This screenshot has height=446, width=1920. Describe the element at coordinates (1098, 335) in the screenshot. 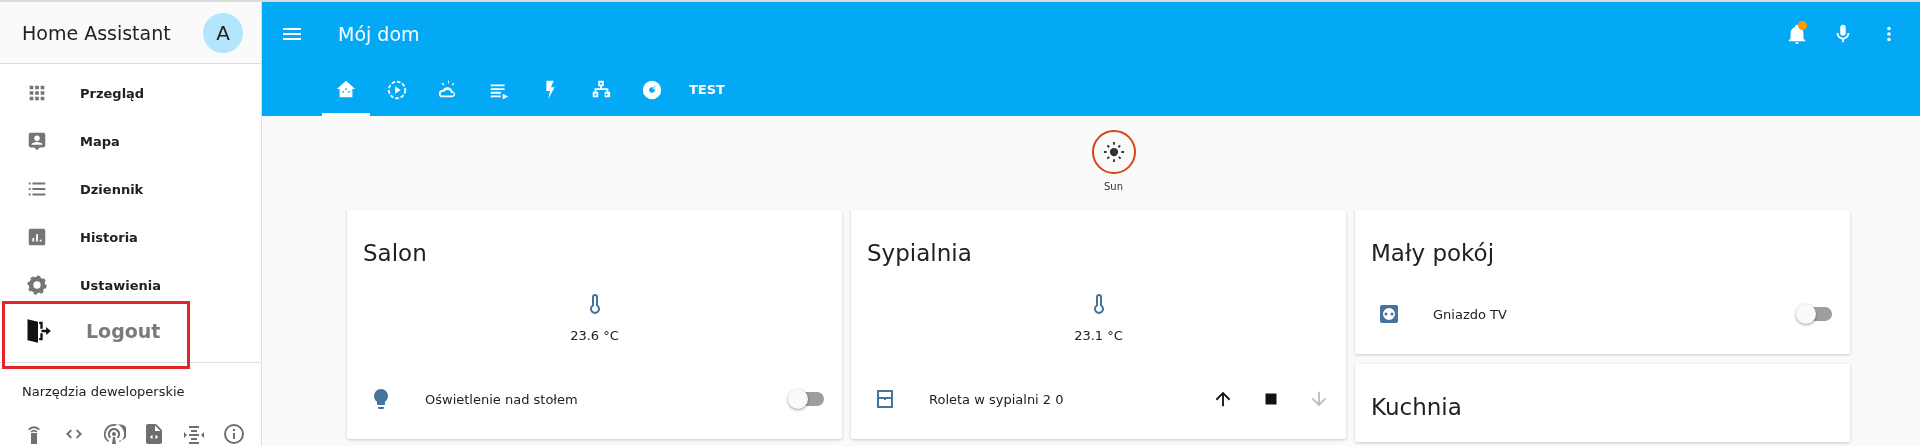

I see `temperature-value: 23.1 °C` at that location.